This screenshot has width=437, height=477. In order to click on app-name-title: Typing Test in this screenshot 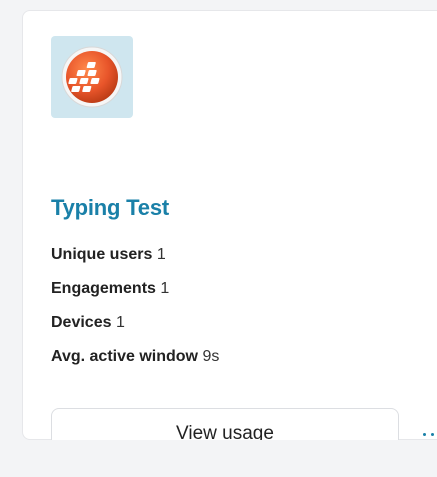, I will do `click(110, 207)`.